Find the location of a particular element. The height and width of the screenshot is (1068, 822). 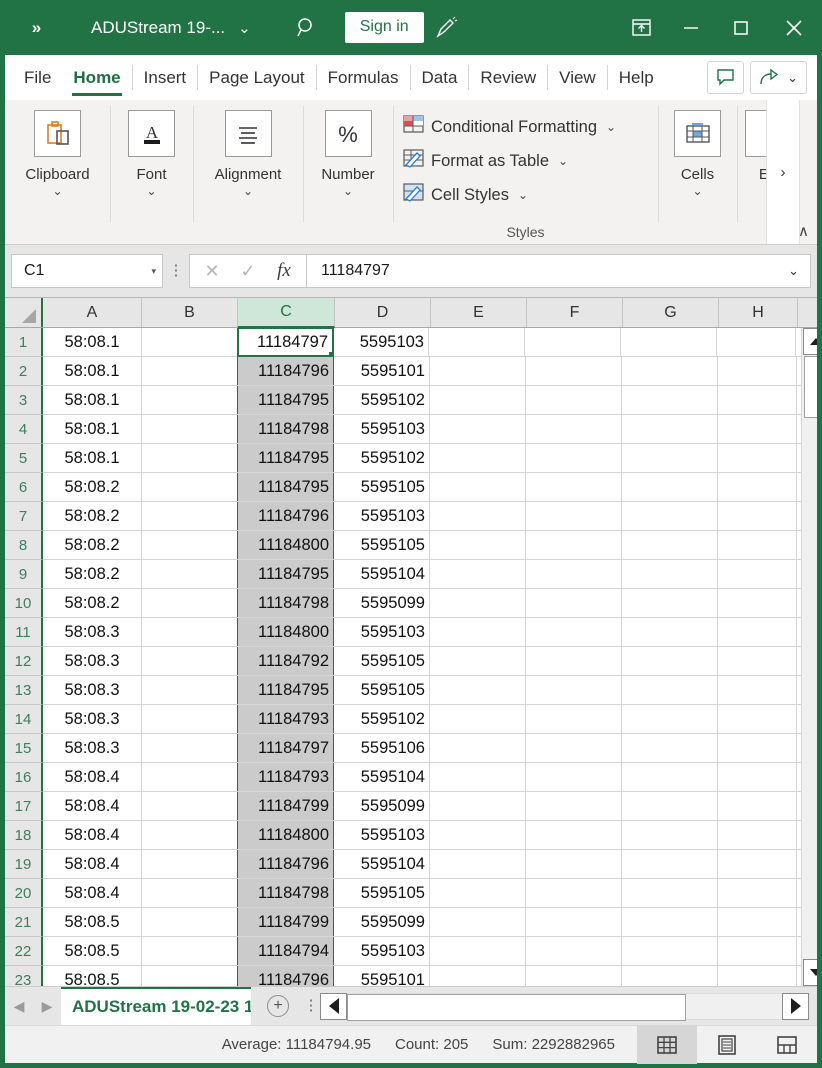

previous-sheet-button: ◀ is located at coordinates (19, 1006).